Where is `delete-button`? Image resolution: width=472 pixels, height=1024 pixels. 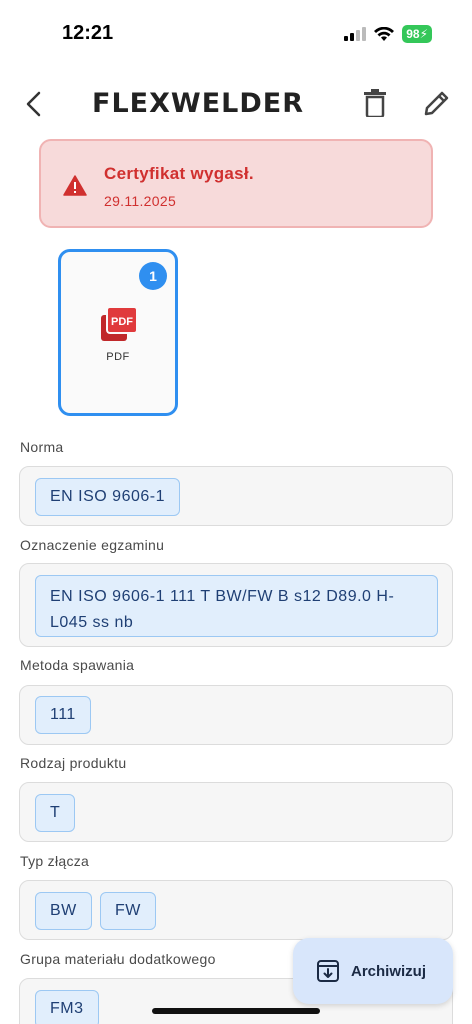
delete-button is located at coordinates (375, 103).